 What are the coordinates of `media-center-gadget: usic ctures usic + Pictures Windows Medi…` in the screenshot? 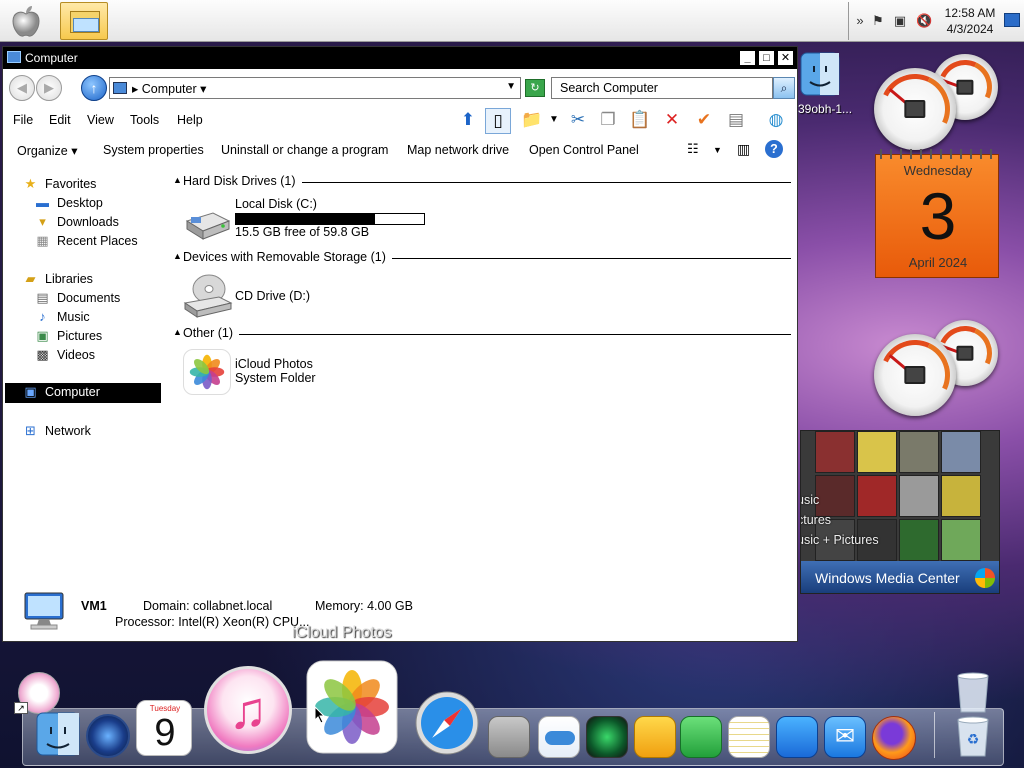 It's located at (900, 512).